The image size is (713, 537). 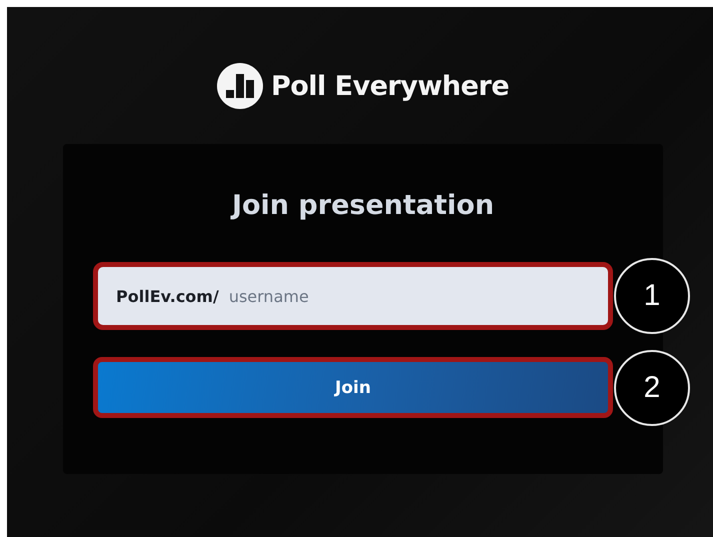 What do you see at coordinates (652, 296) in the screenshot?
I see `callout-marker: 1` at bounding box center [652, 296].